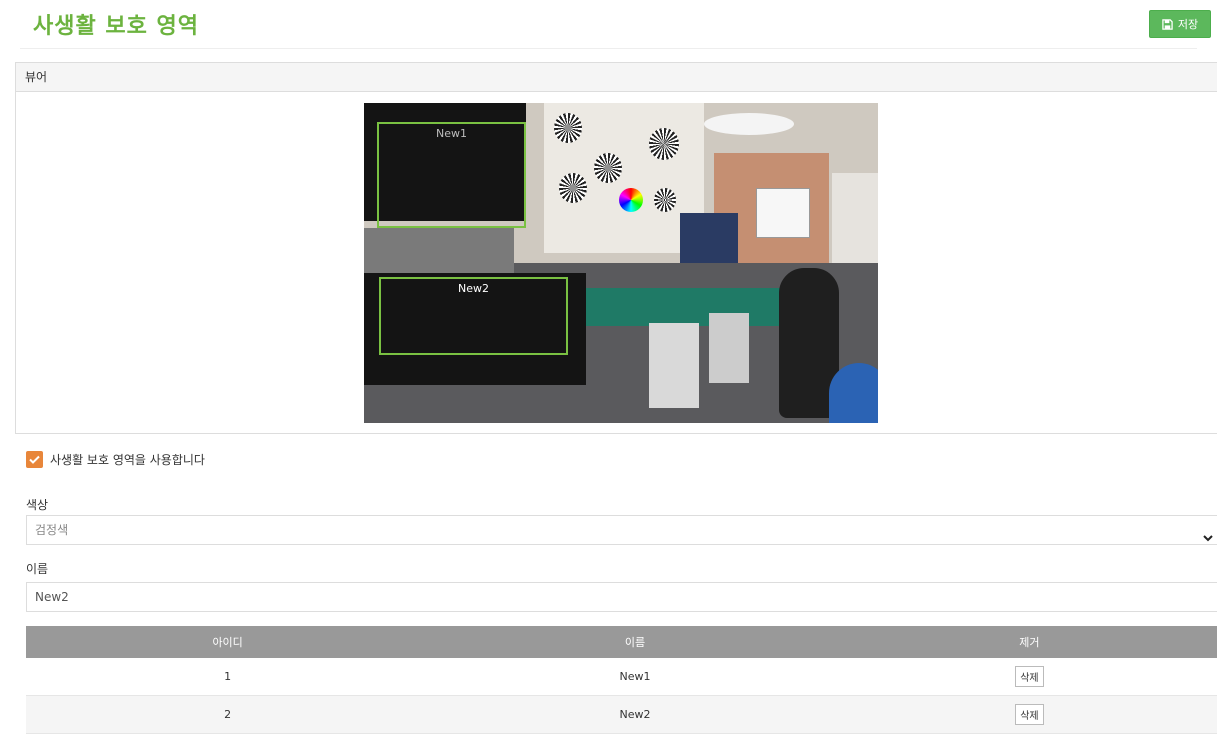 The image size is (1217, 734). What do you see at coordinates (1188, 24) in the screenshot?
I see `save-button-label: 저장` at bounding box center [1188, 24].